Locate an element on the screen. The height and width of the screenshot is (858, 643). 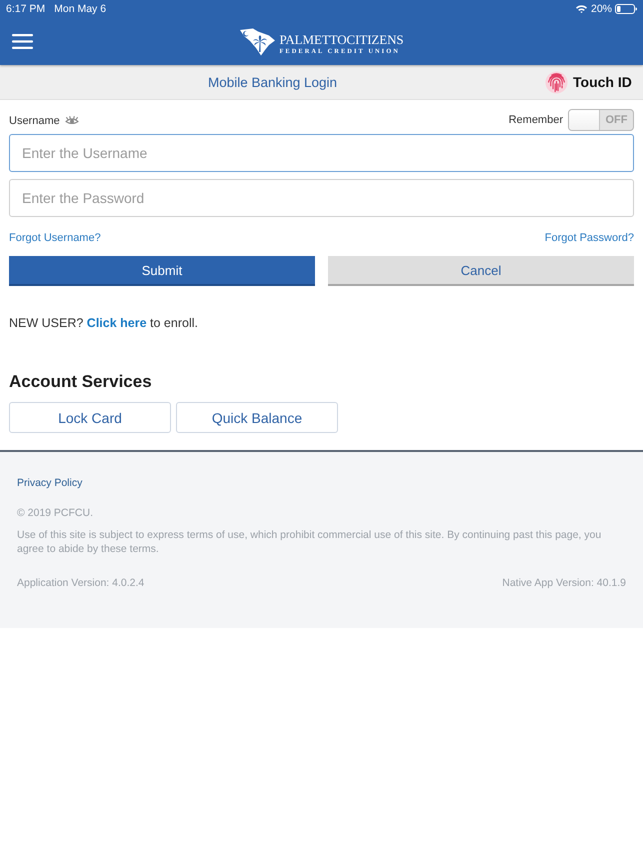
terms-text: Use of this site is subject to express terms of use, which prohibit commercial use of this site. By continuing past this page, you agree to abide by these terms. is located at coordinates (309, 542).